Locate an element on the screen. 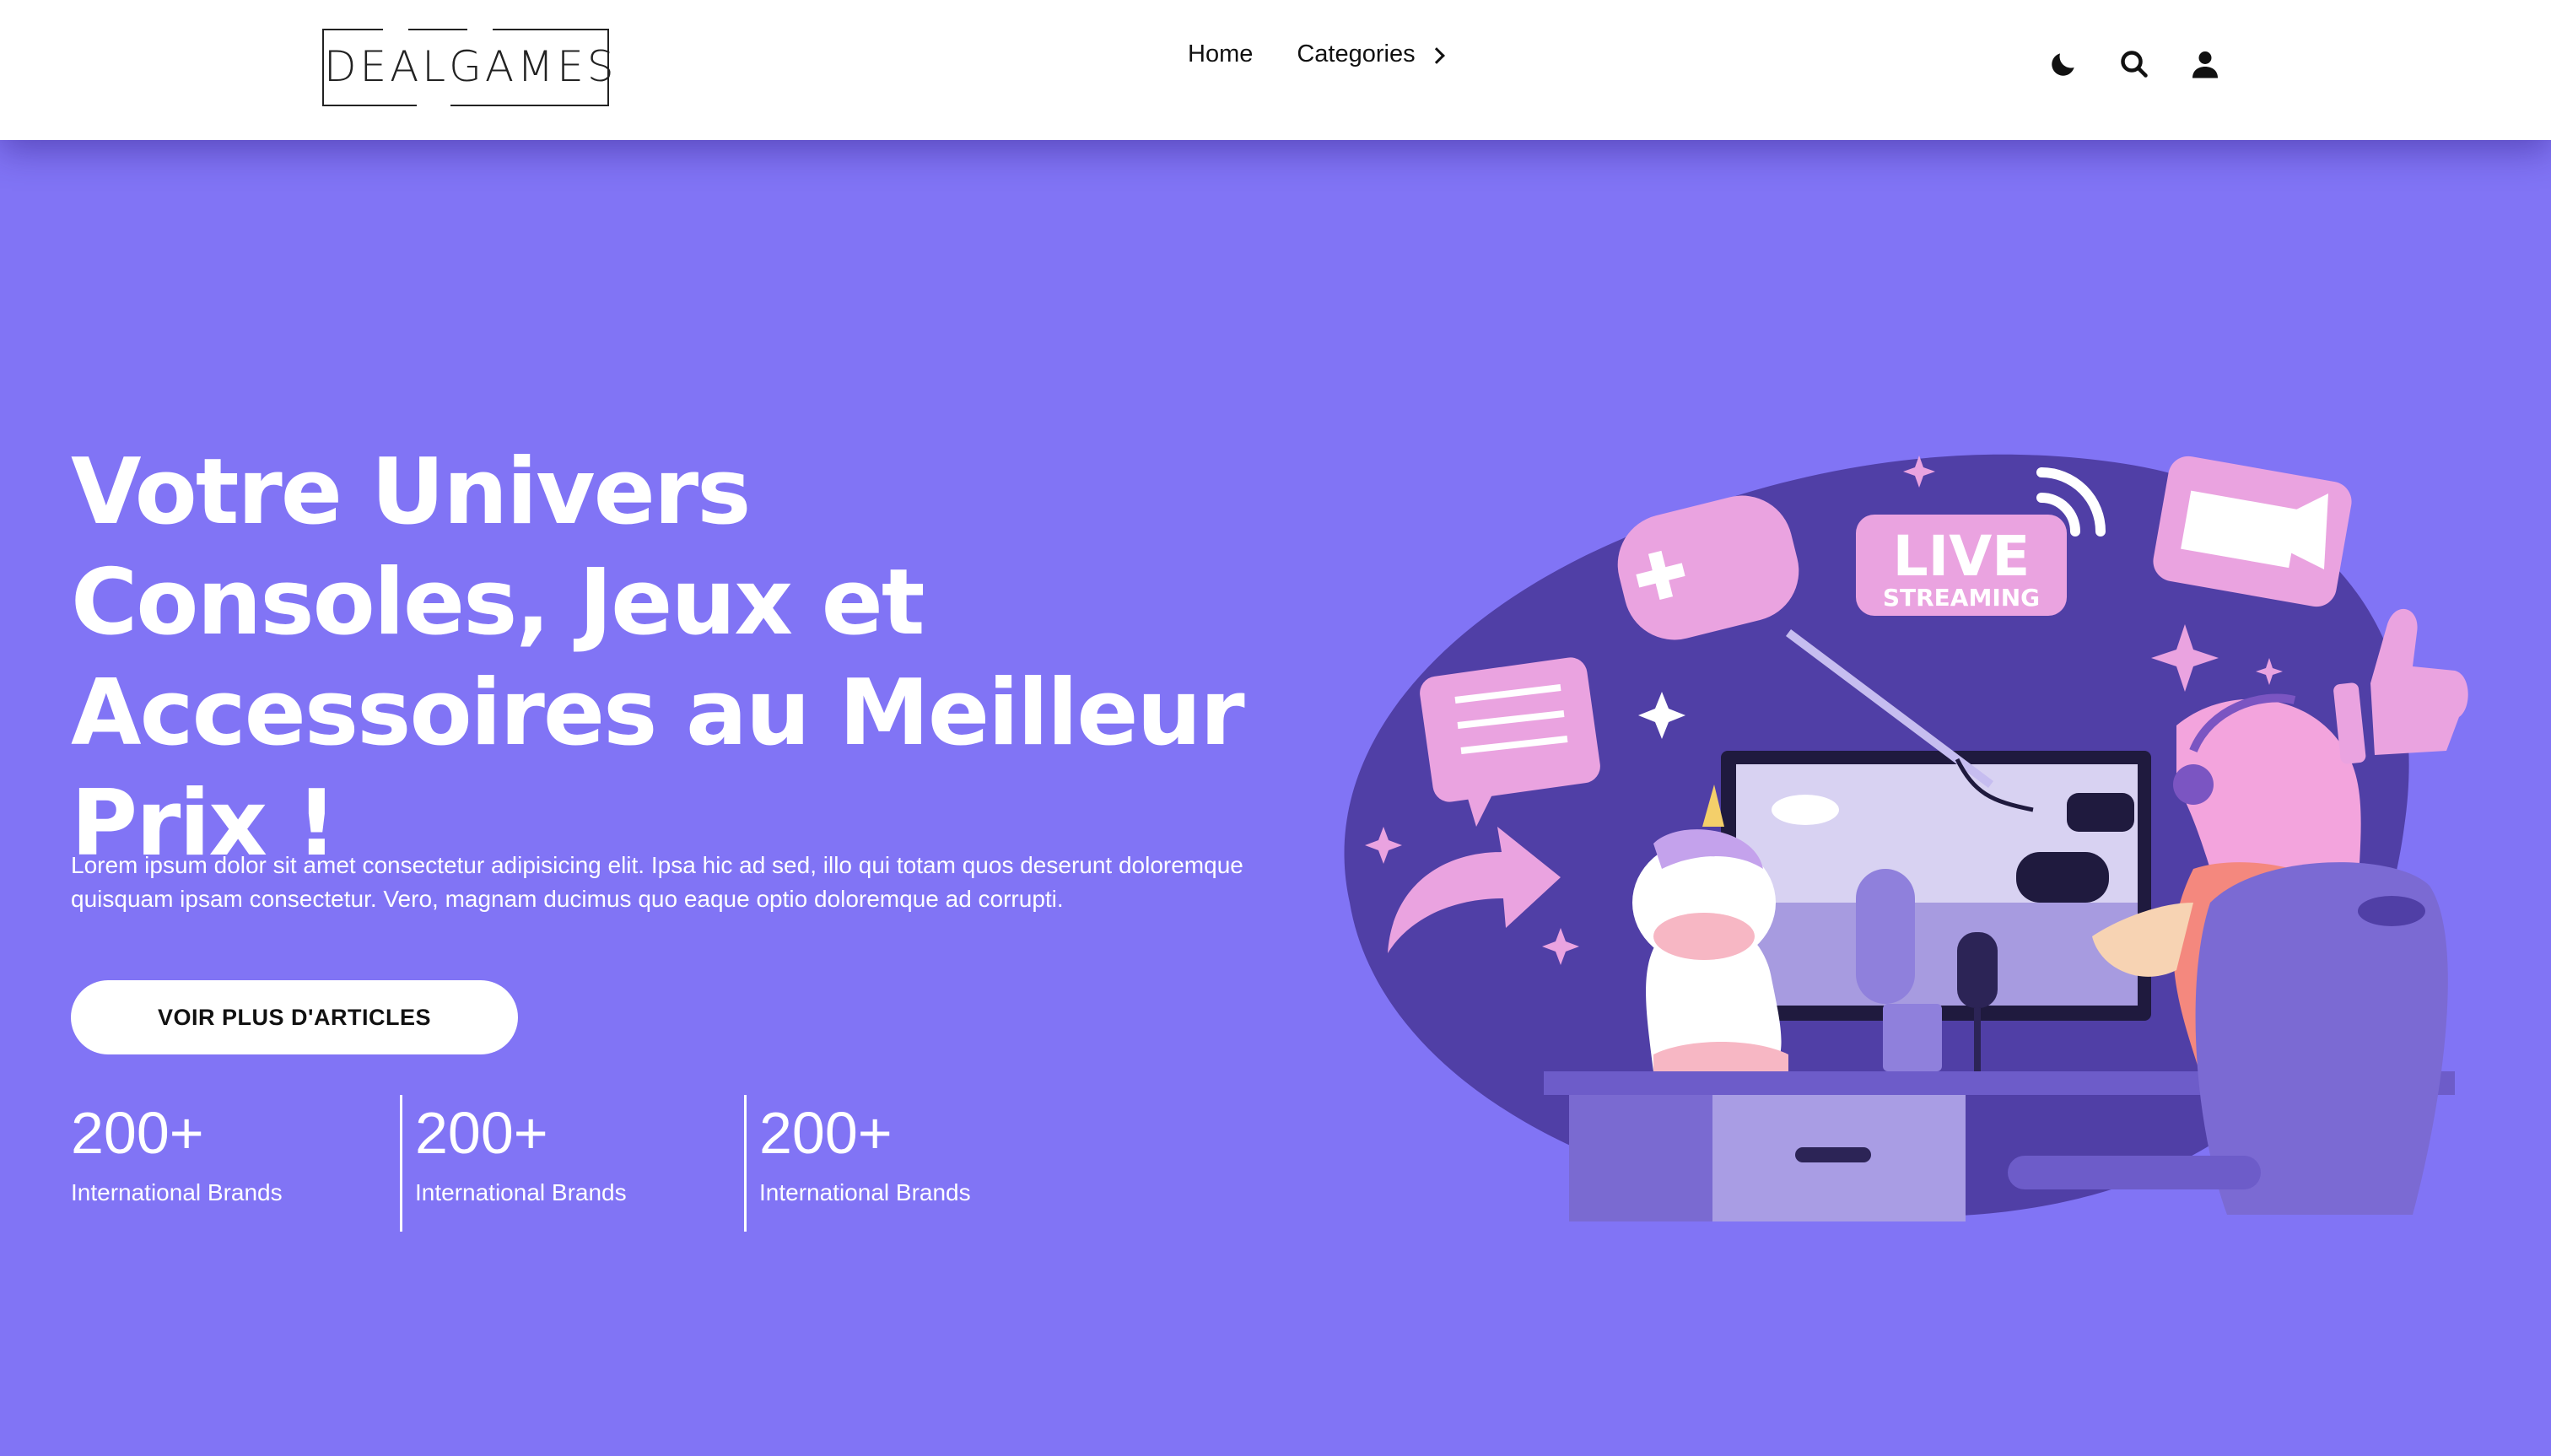 The width and height of the screenshot is (2551, 1456). logo-gap-top2 is located at coordinates (480, 30).